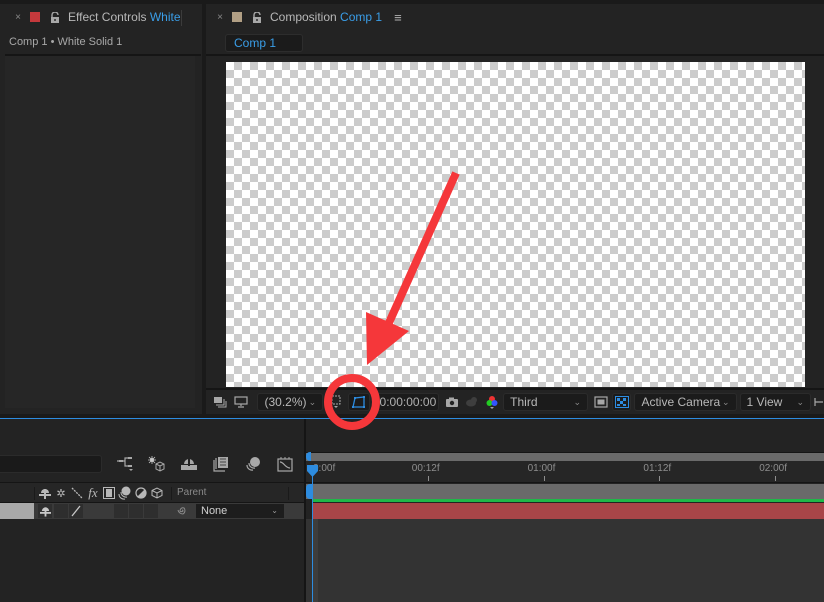 This screenshot has height=602, width=824. Describe the element at coordinates (524, 402) in the screenshot. I see `resolution-value: Third` at that location.